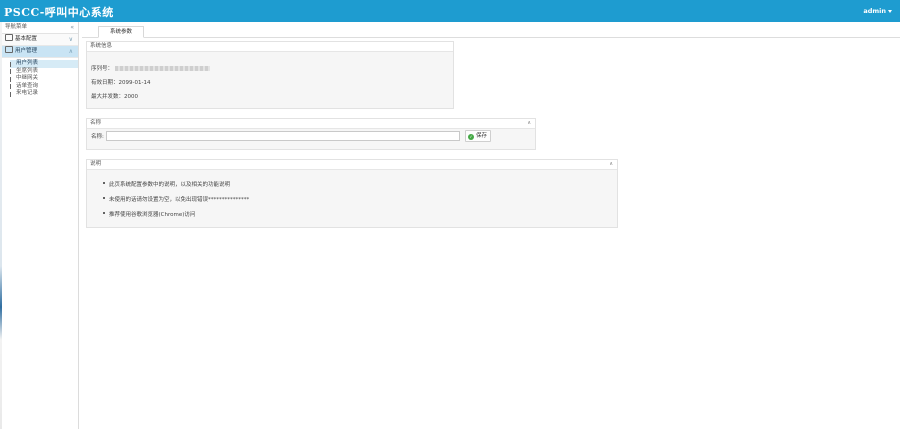  Describe the element at coordinates (352, 165) in the screenshot. I see `panel-header: 说明 ∧` at that location.